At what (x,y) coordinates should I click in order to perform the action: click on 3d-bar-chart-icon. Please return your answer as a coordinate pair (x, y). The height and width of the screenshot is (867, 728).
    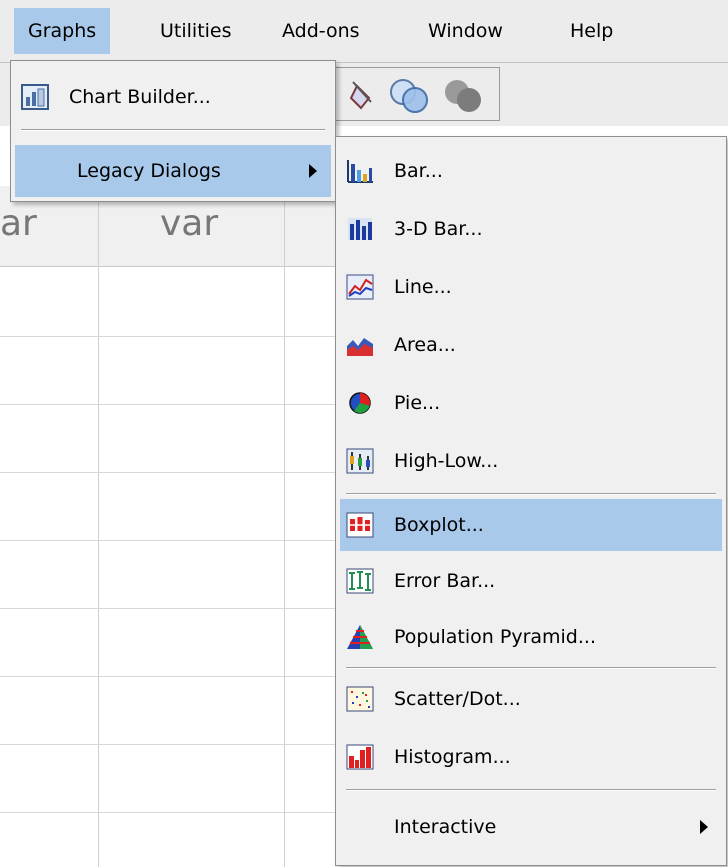
    Looking at the image, I should click on (360, 229).